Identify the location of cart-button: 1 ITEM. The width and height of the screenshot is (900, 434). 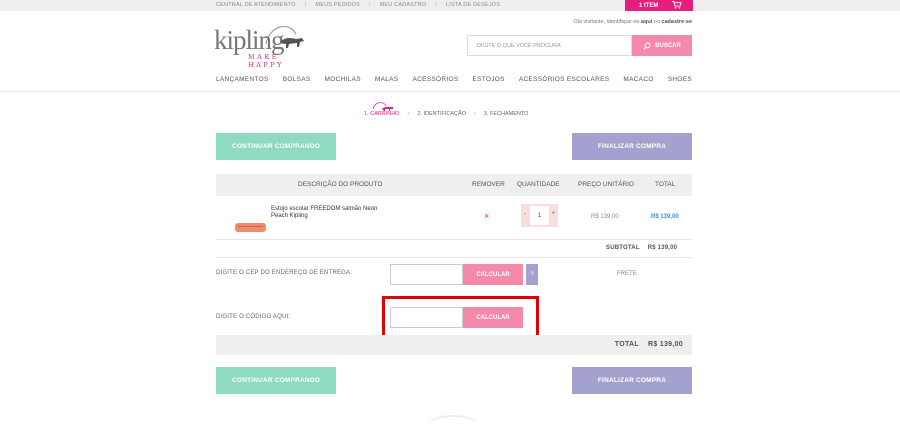
(659, 5).